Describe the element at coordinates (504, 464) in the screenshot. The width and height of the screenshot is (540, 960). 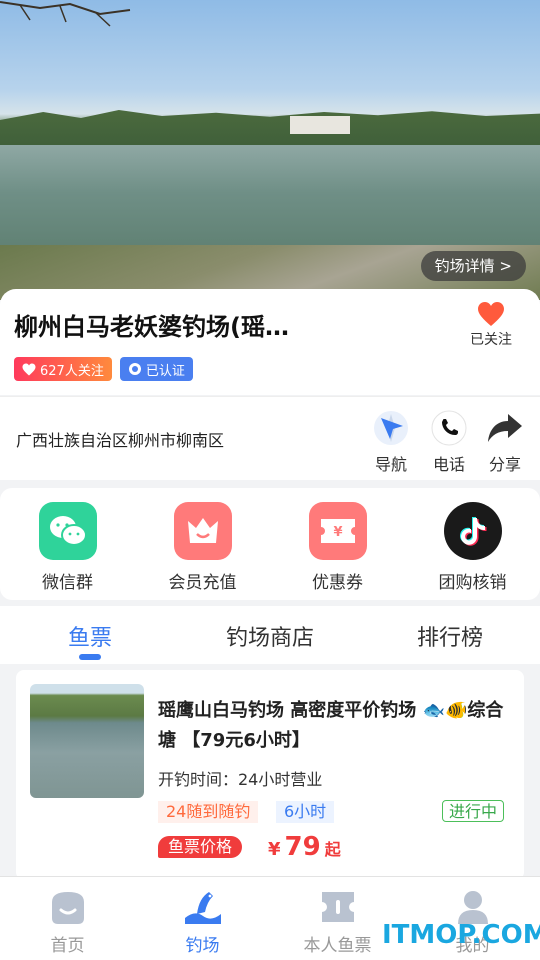
I see `share-label: 分享` at that location.